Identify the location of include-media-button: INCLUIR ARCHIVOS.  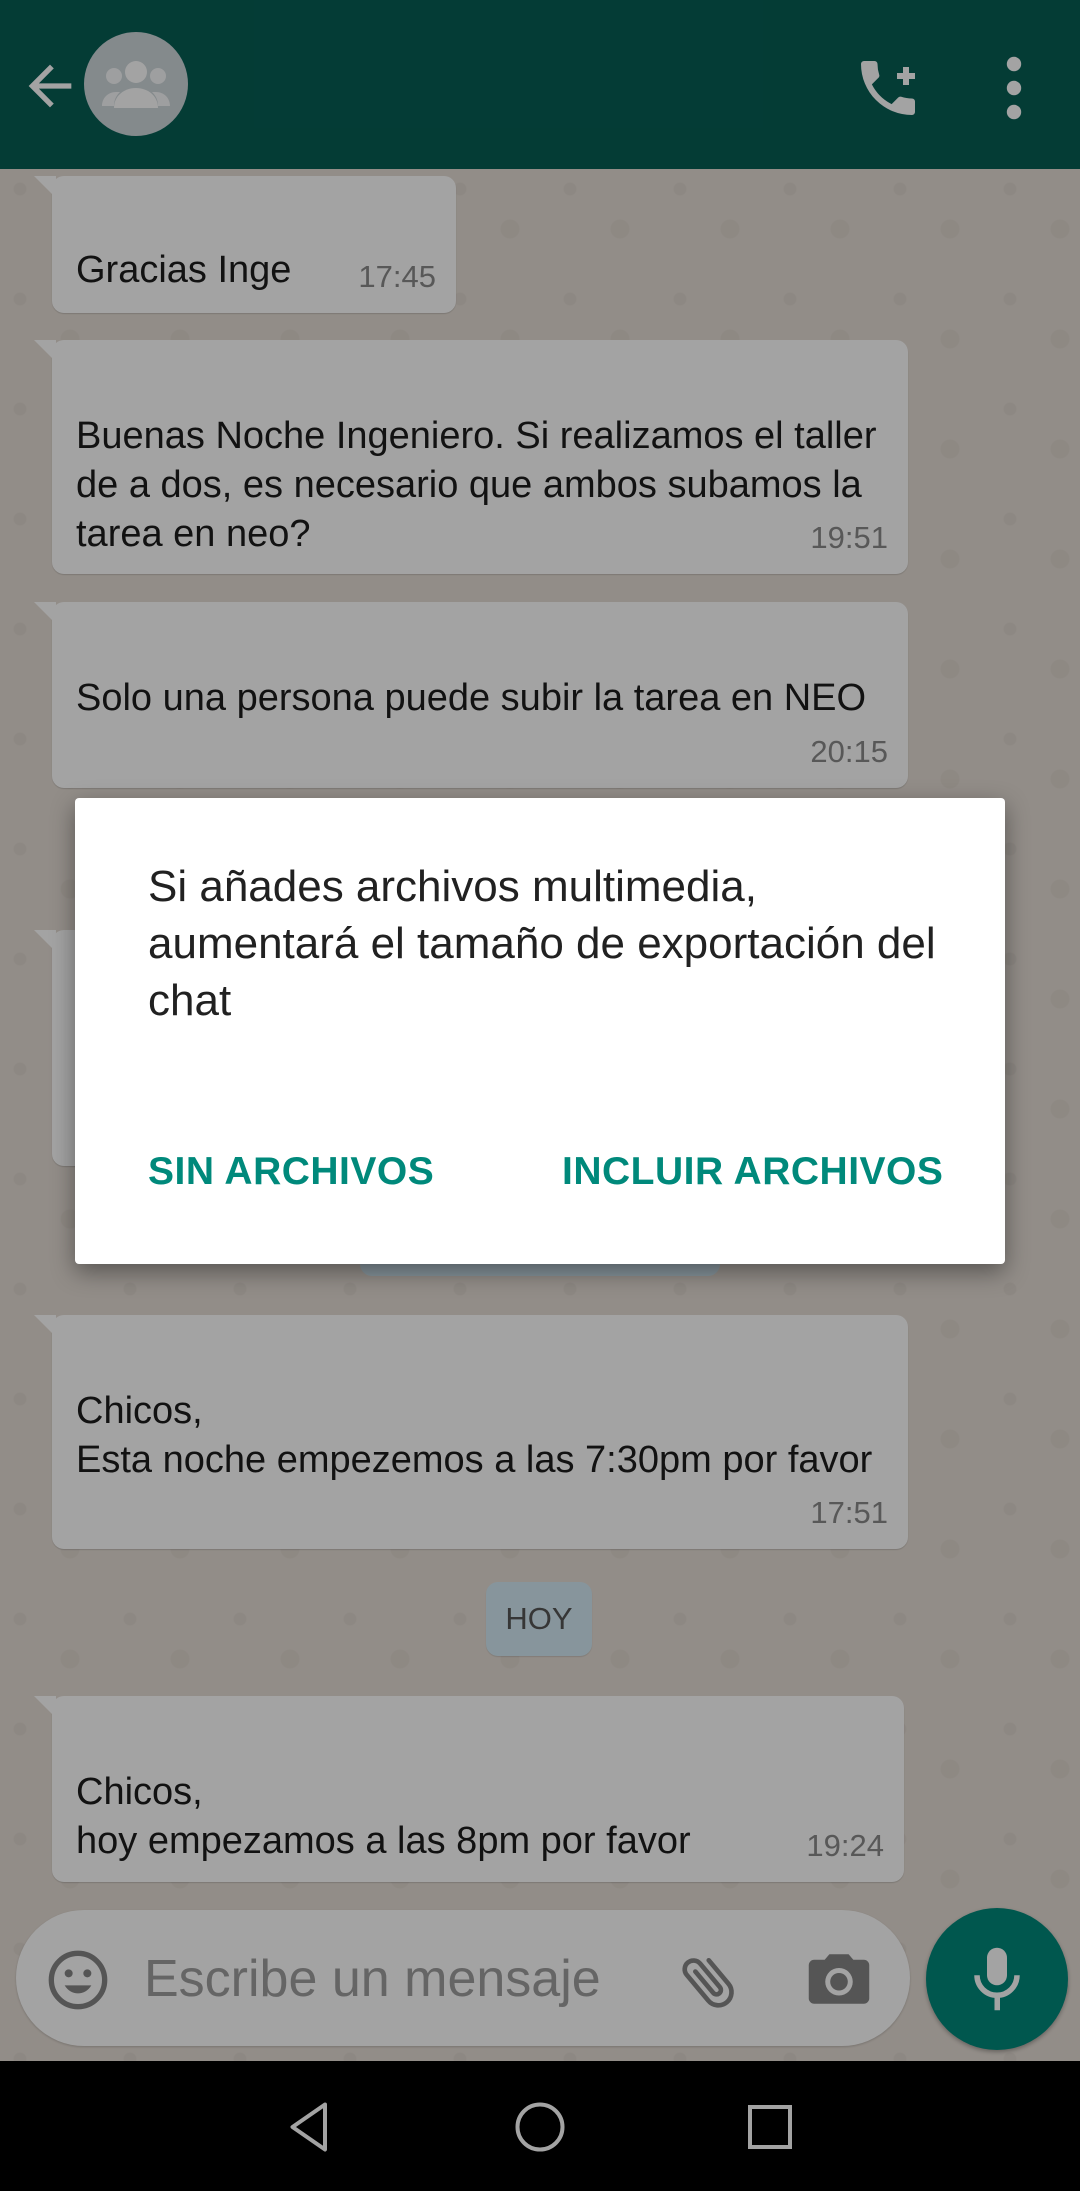
(752, 1172).